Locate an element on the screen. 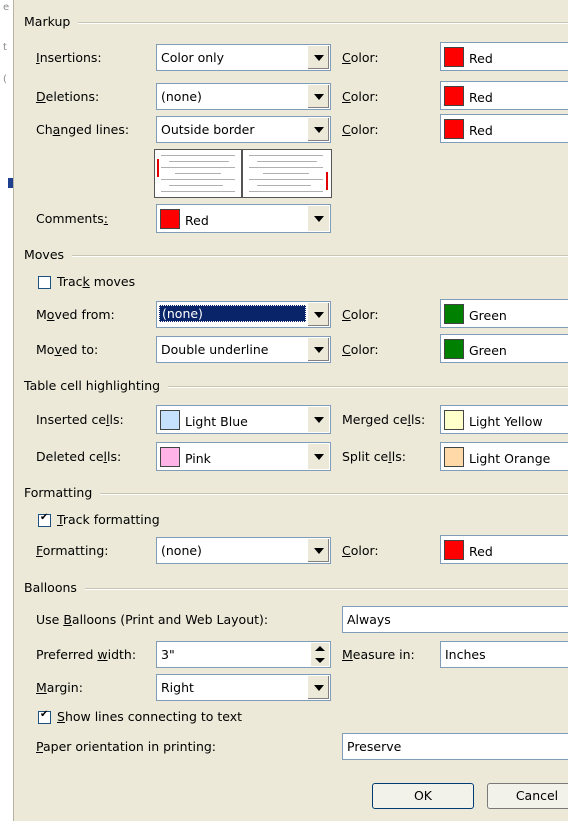  section-markup: Markup is located at coordinates (296, 22).